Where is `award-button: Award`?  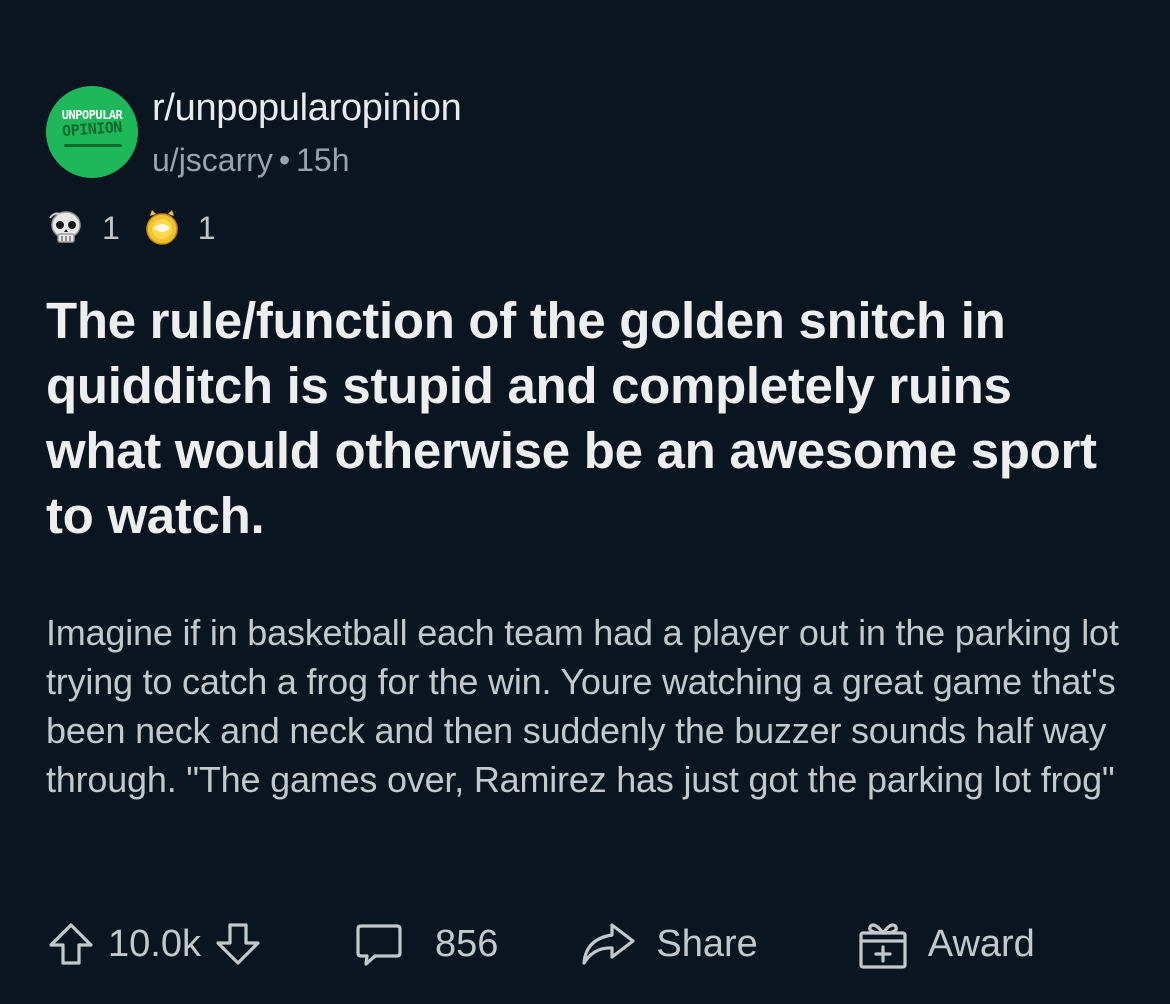 award-button: Award is located at coordinates (945, 944).